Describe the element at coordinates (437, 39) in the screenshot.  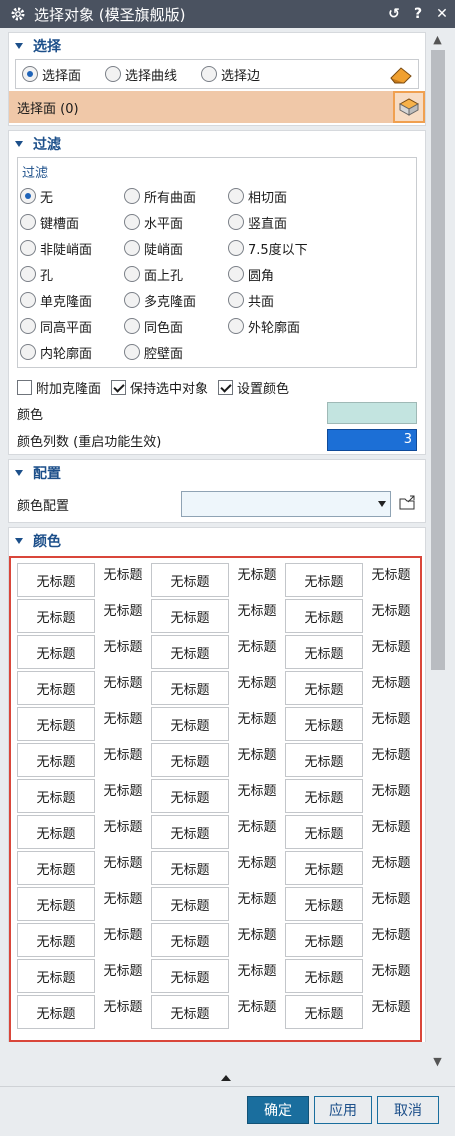
I see `scroll-up-icon: ▲` at that location.